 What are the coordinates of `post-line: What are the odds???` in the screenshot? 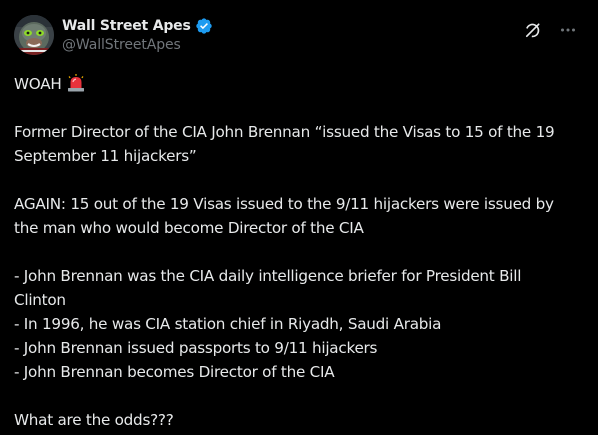 It's located at (94, 420).